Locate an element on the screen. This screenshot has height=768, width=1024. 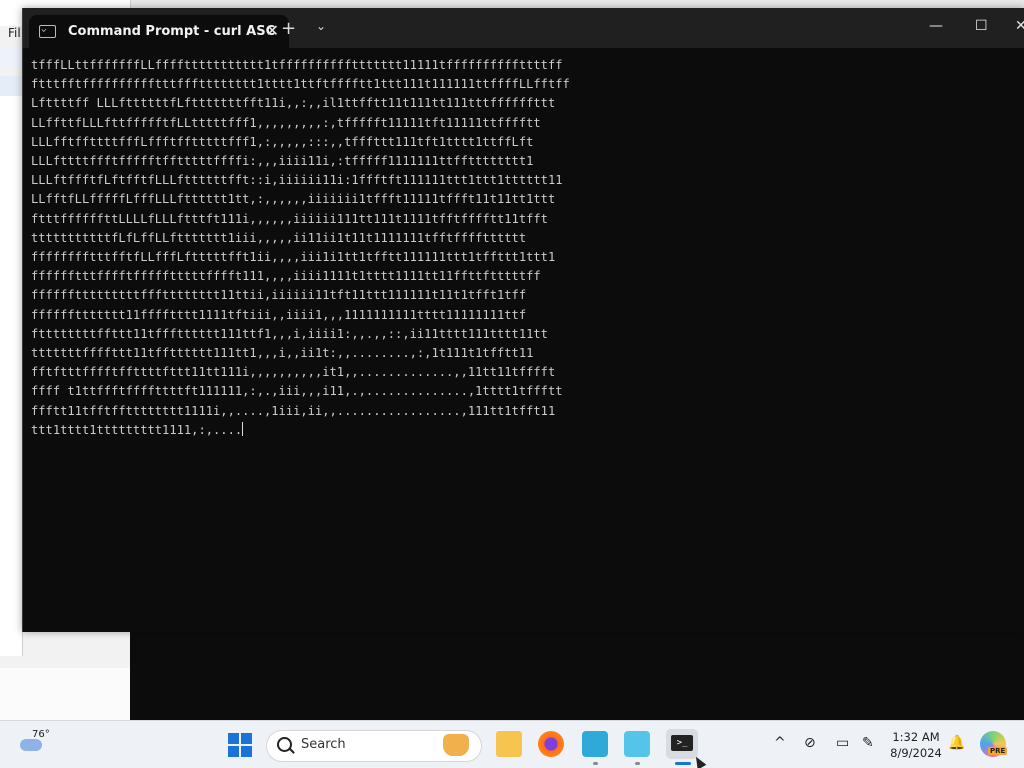
chevron-down-icon: ⌄ is located at coordinates (321, 26).